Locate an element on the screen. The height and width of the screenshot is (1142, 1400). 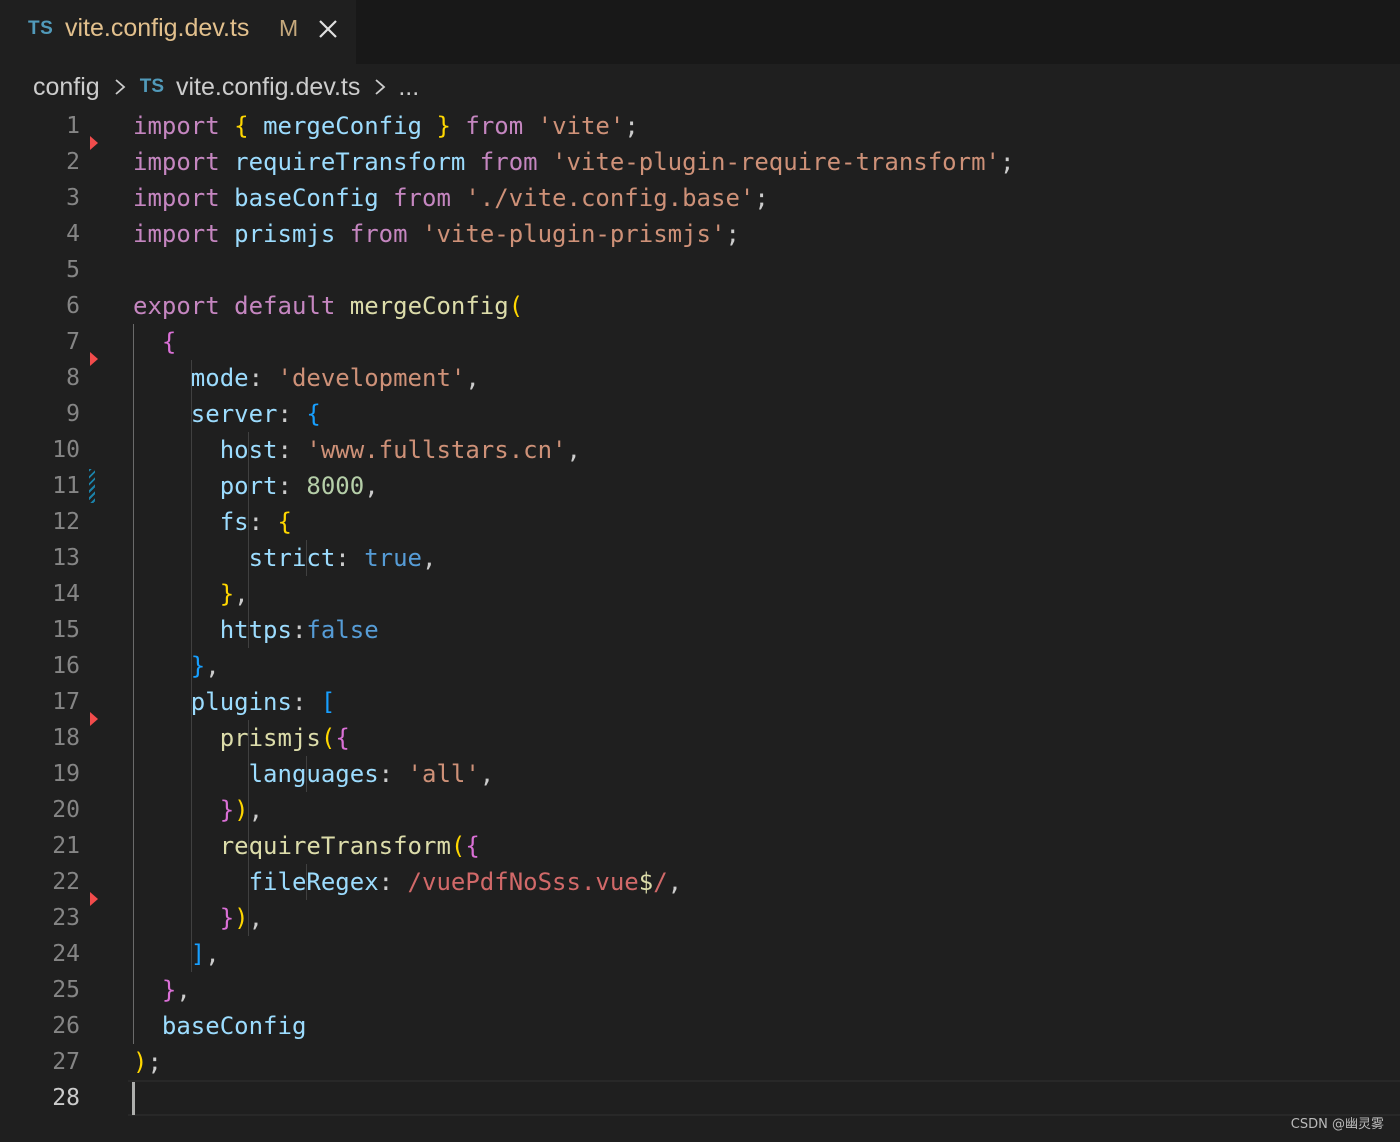
typescript-file-icon: TS is located at coordinates (41, 28).